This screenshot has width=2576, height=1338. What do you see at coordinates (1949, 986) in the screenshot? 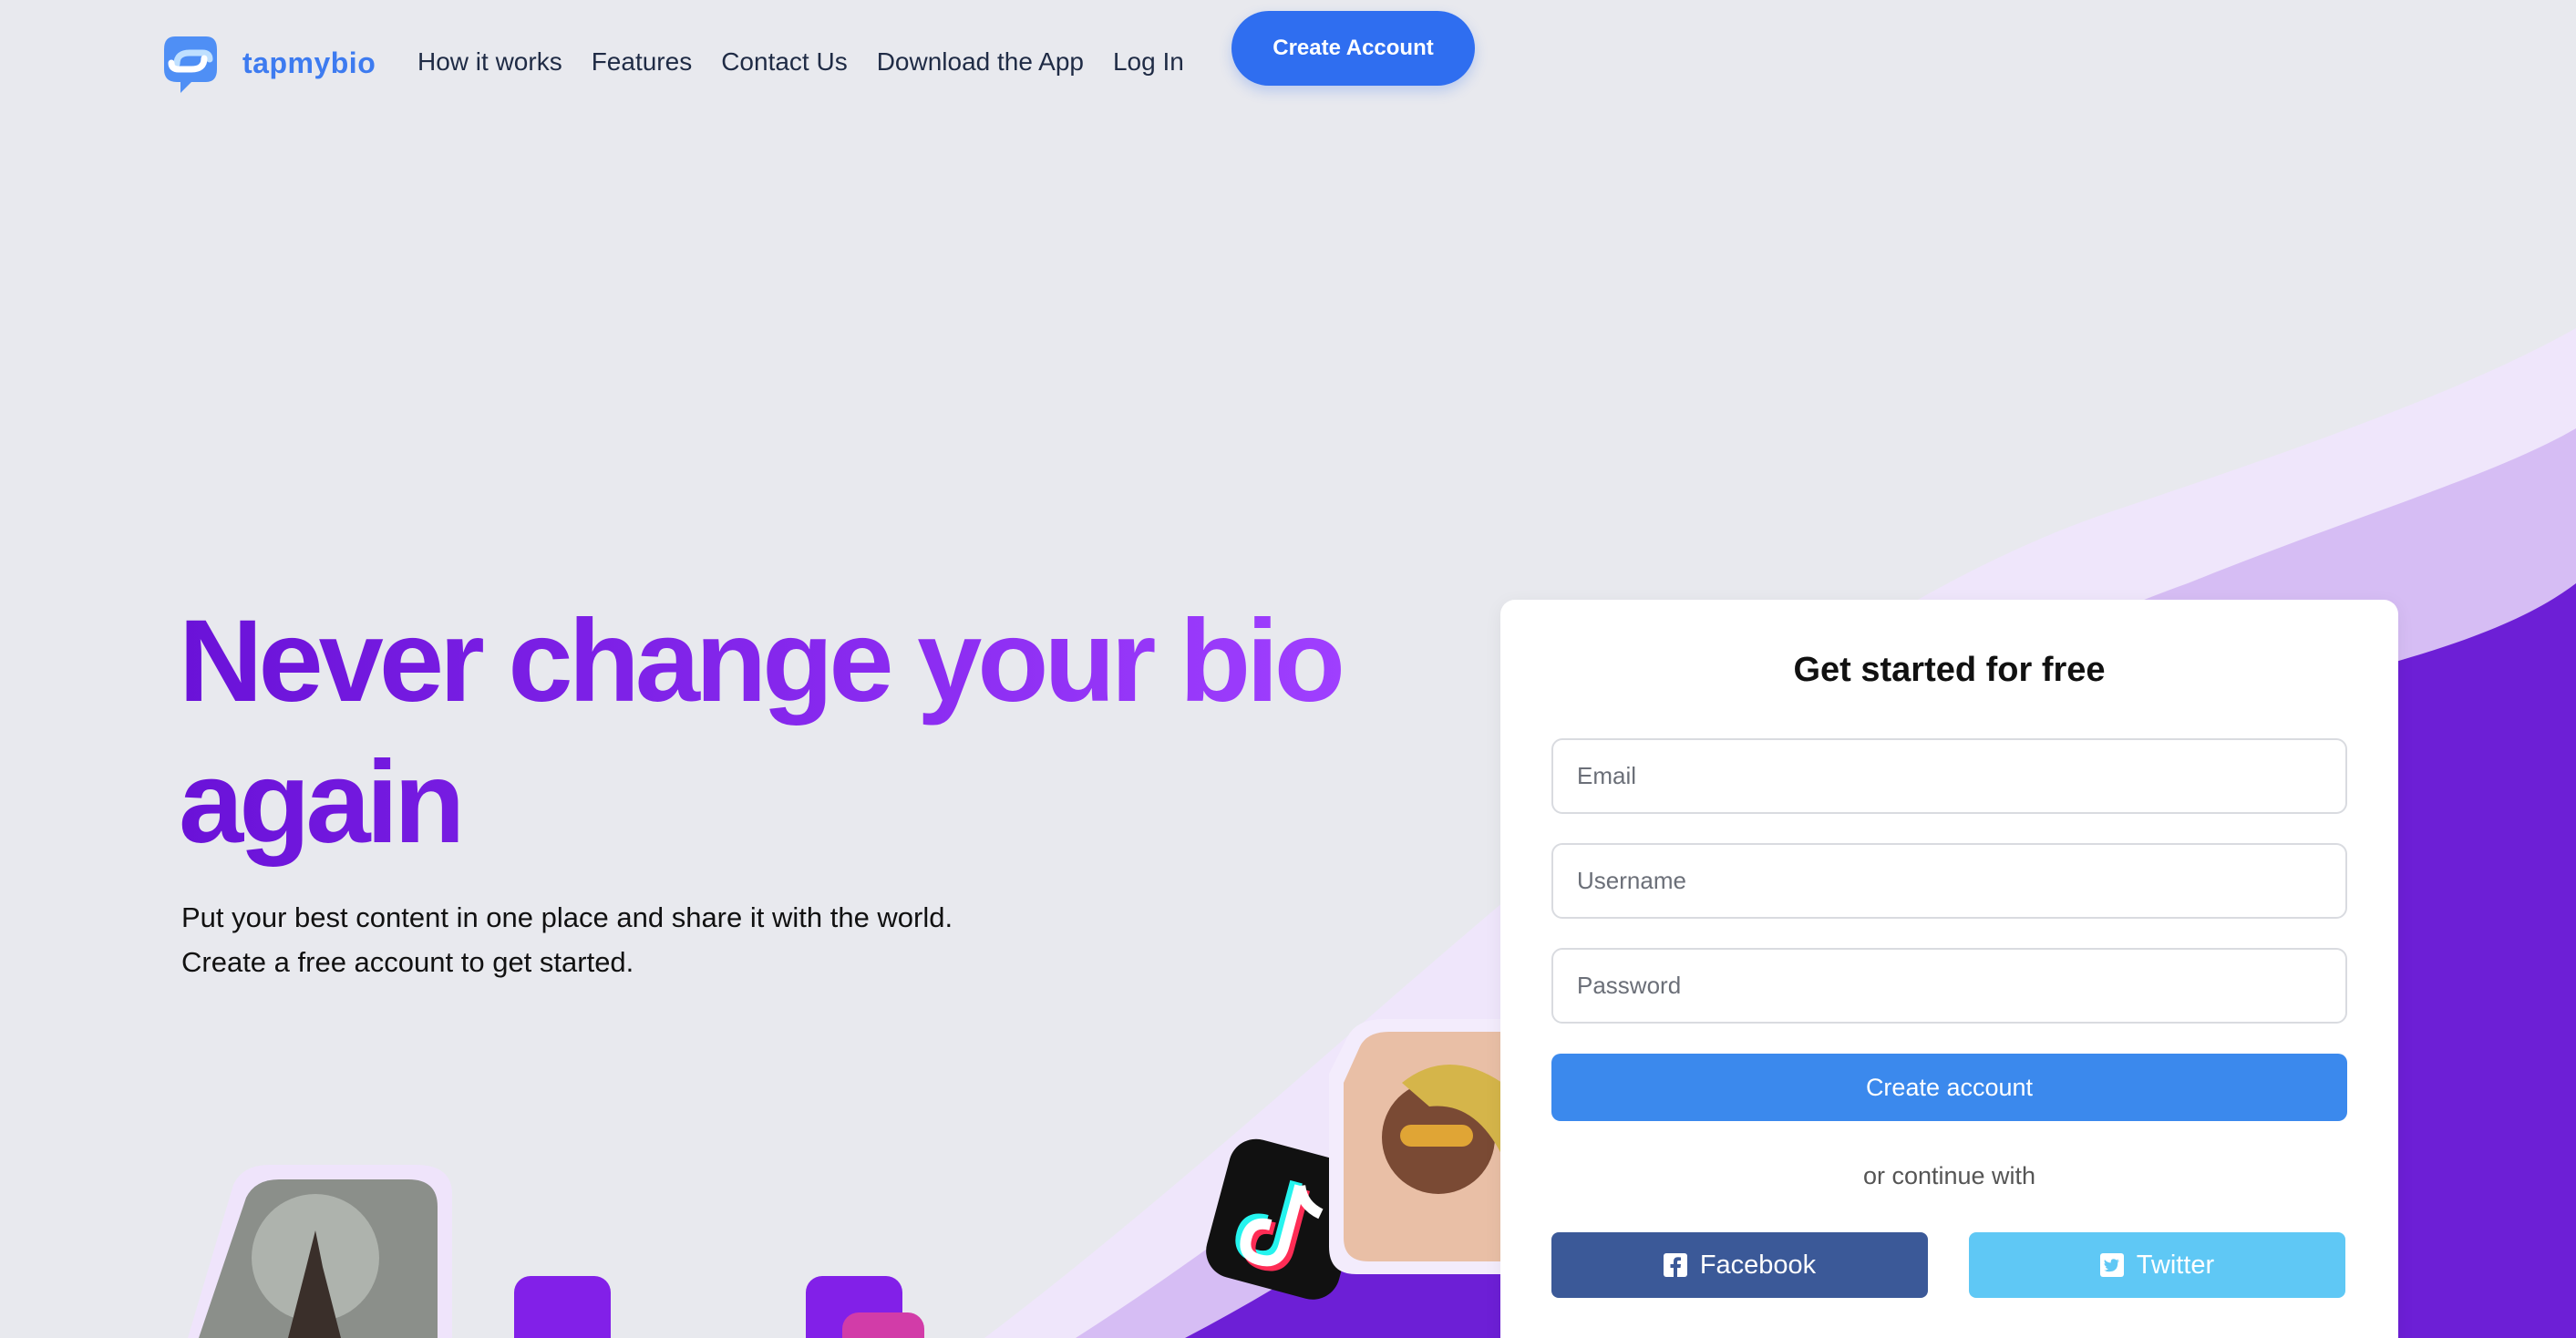
I see `password-field` at bounding box center [1949, 986].